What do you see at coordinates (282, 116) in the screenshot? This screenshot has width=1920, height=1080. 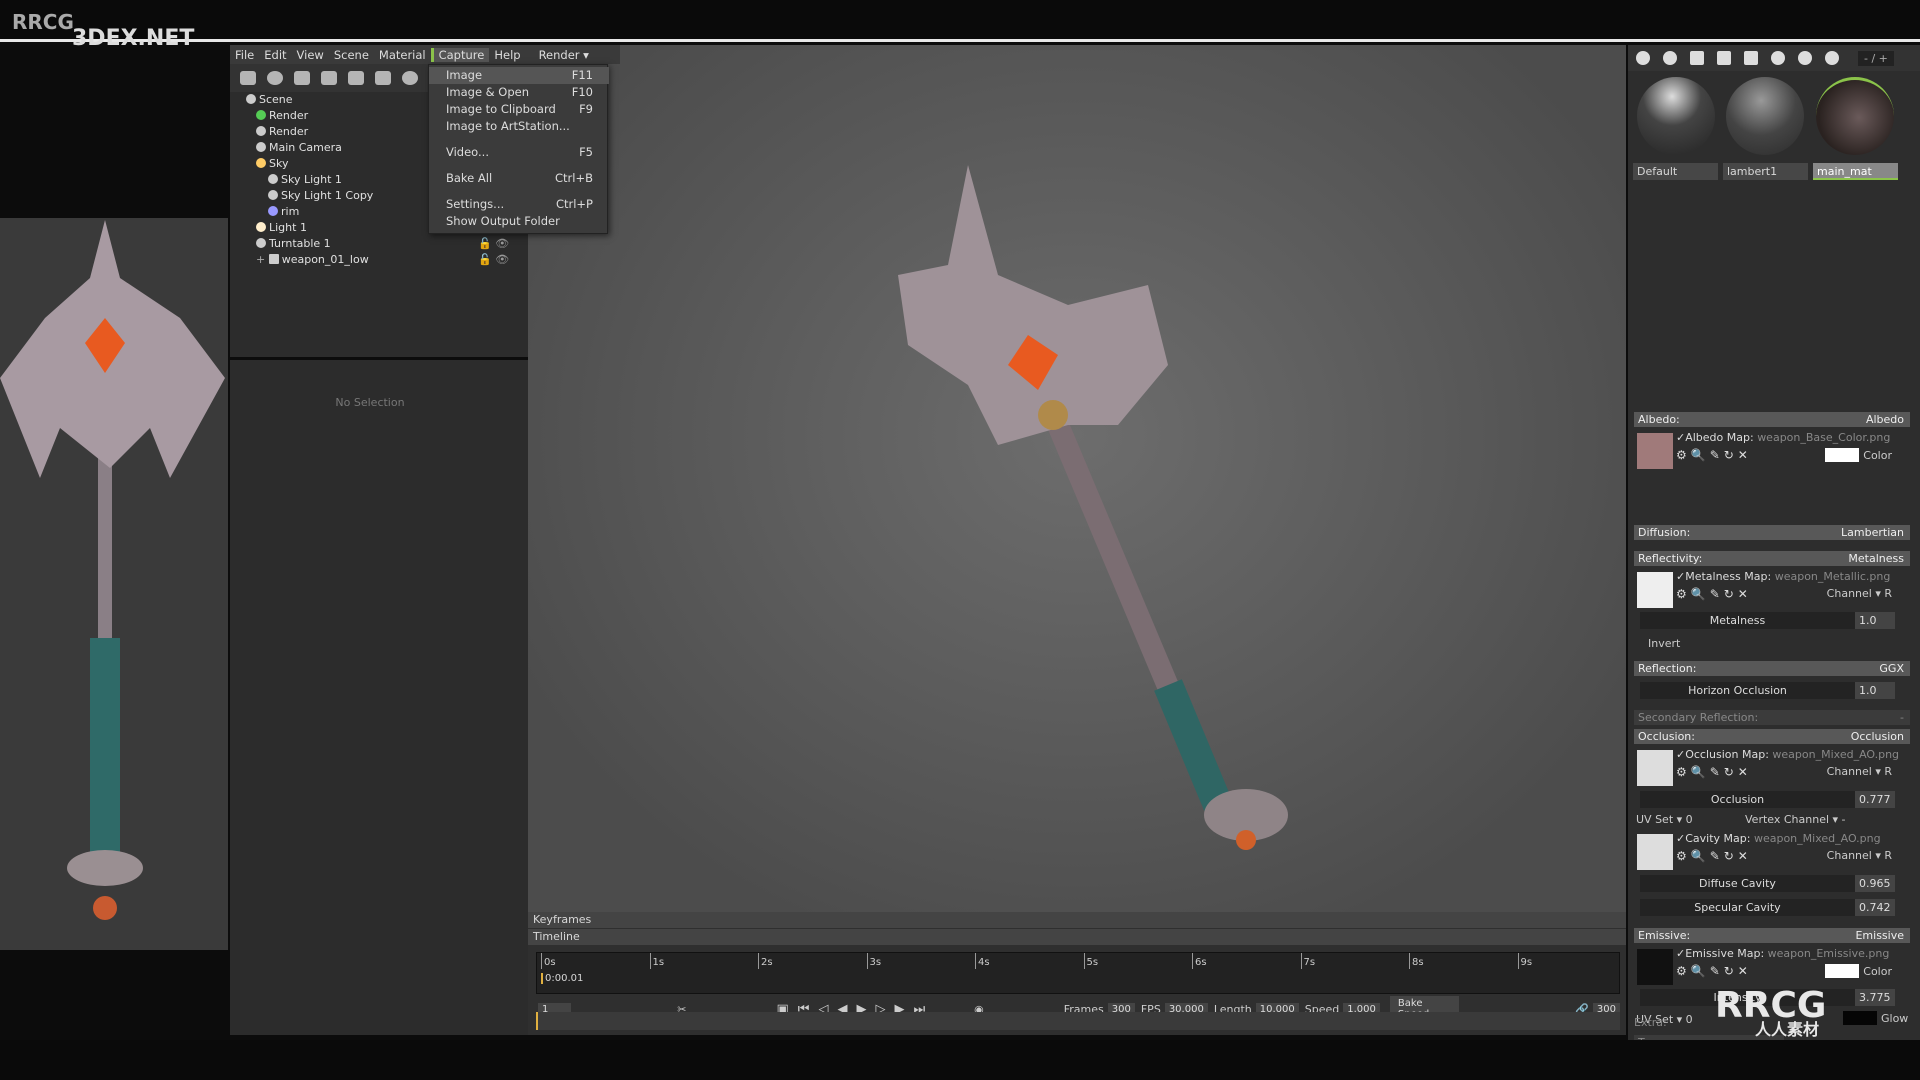 I see `tree-item-render: Render` at bounding box center [282, 116].